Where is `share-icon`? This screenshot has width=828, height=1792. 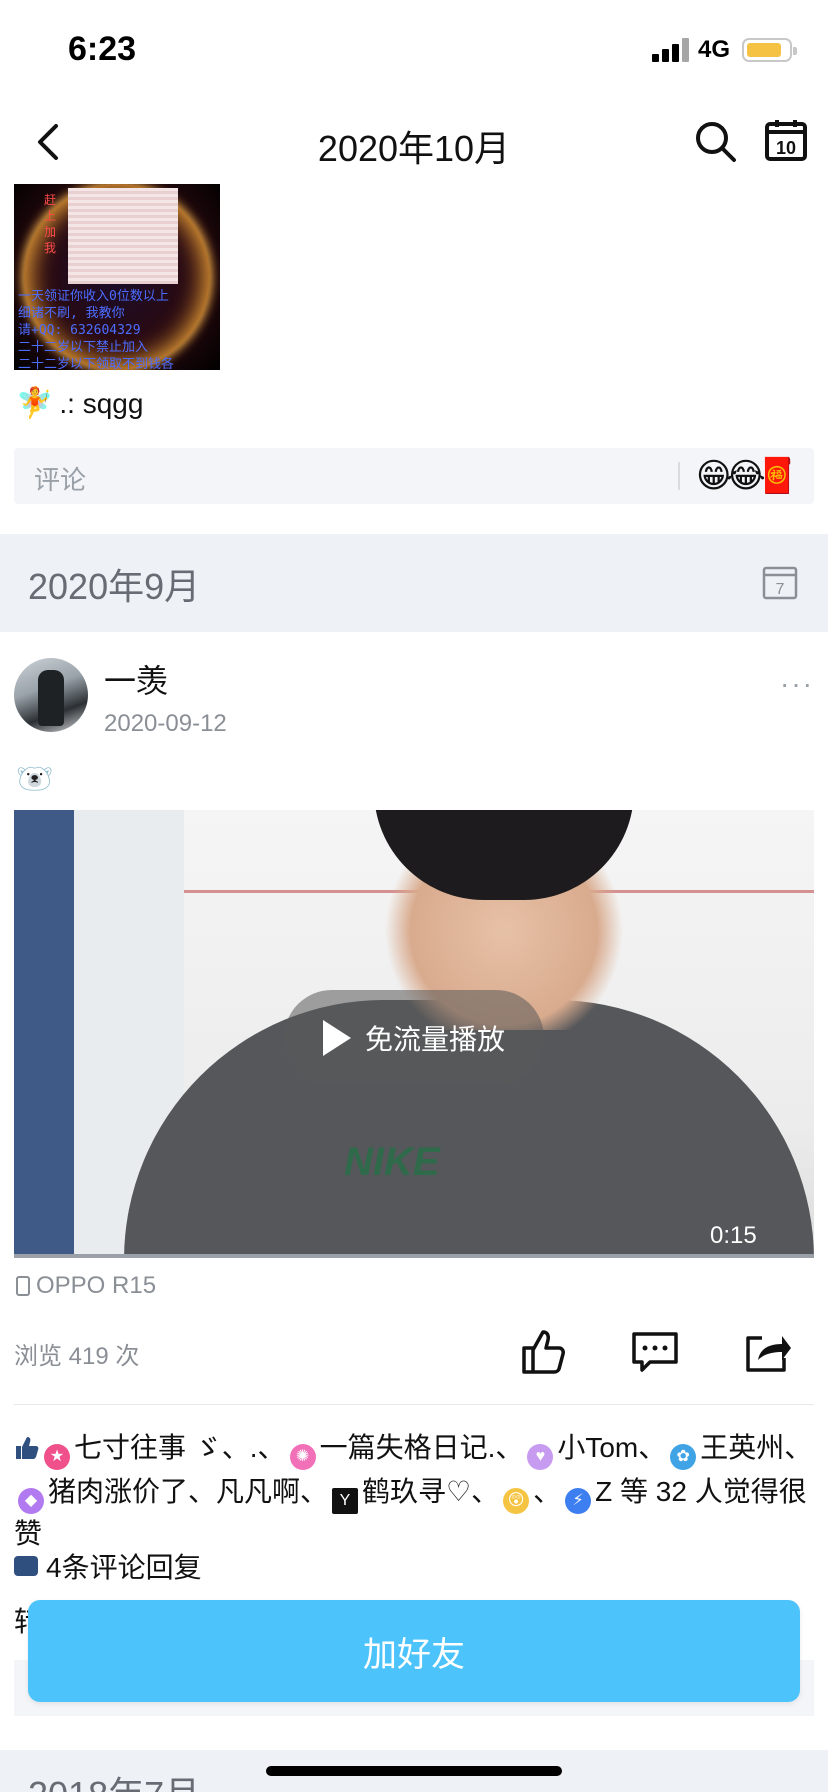
share-icon is located at coordinates (768, 1354).